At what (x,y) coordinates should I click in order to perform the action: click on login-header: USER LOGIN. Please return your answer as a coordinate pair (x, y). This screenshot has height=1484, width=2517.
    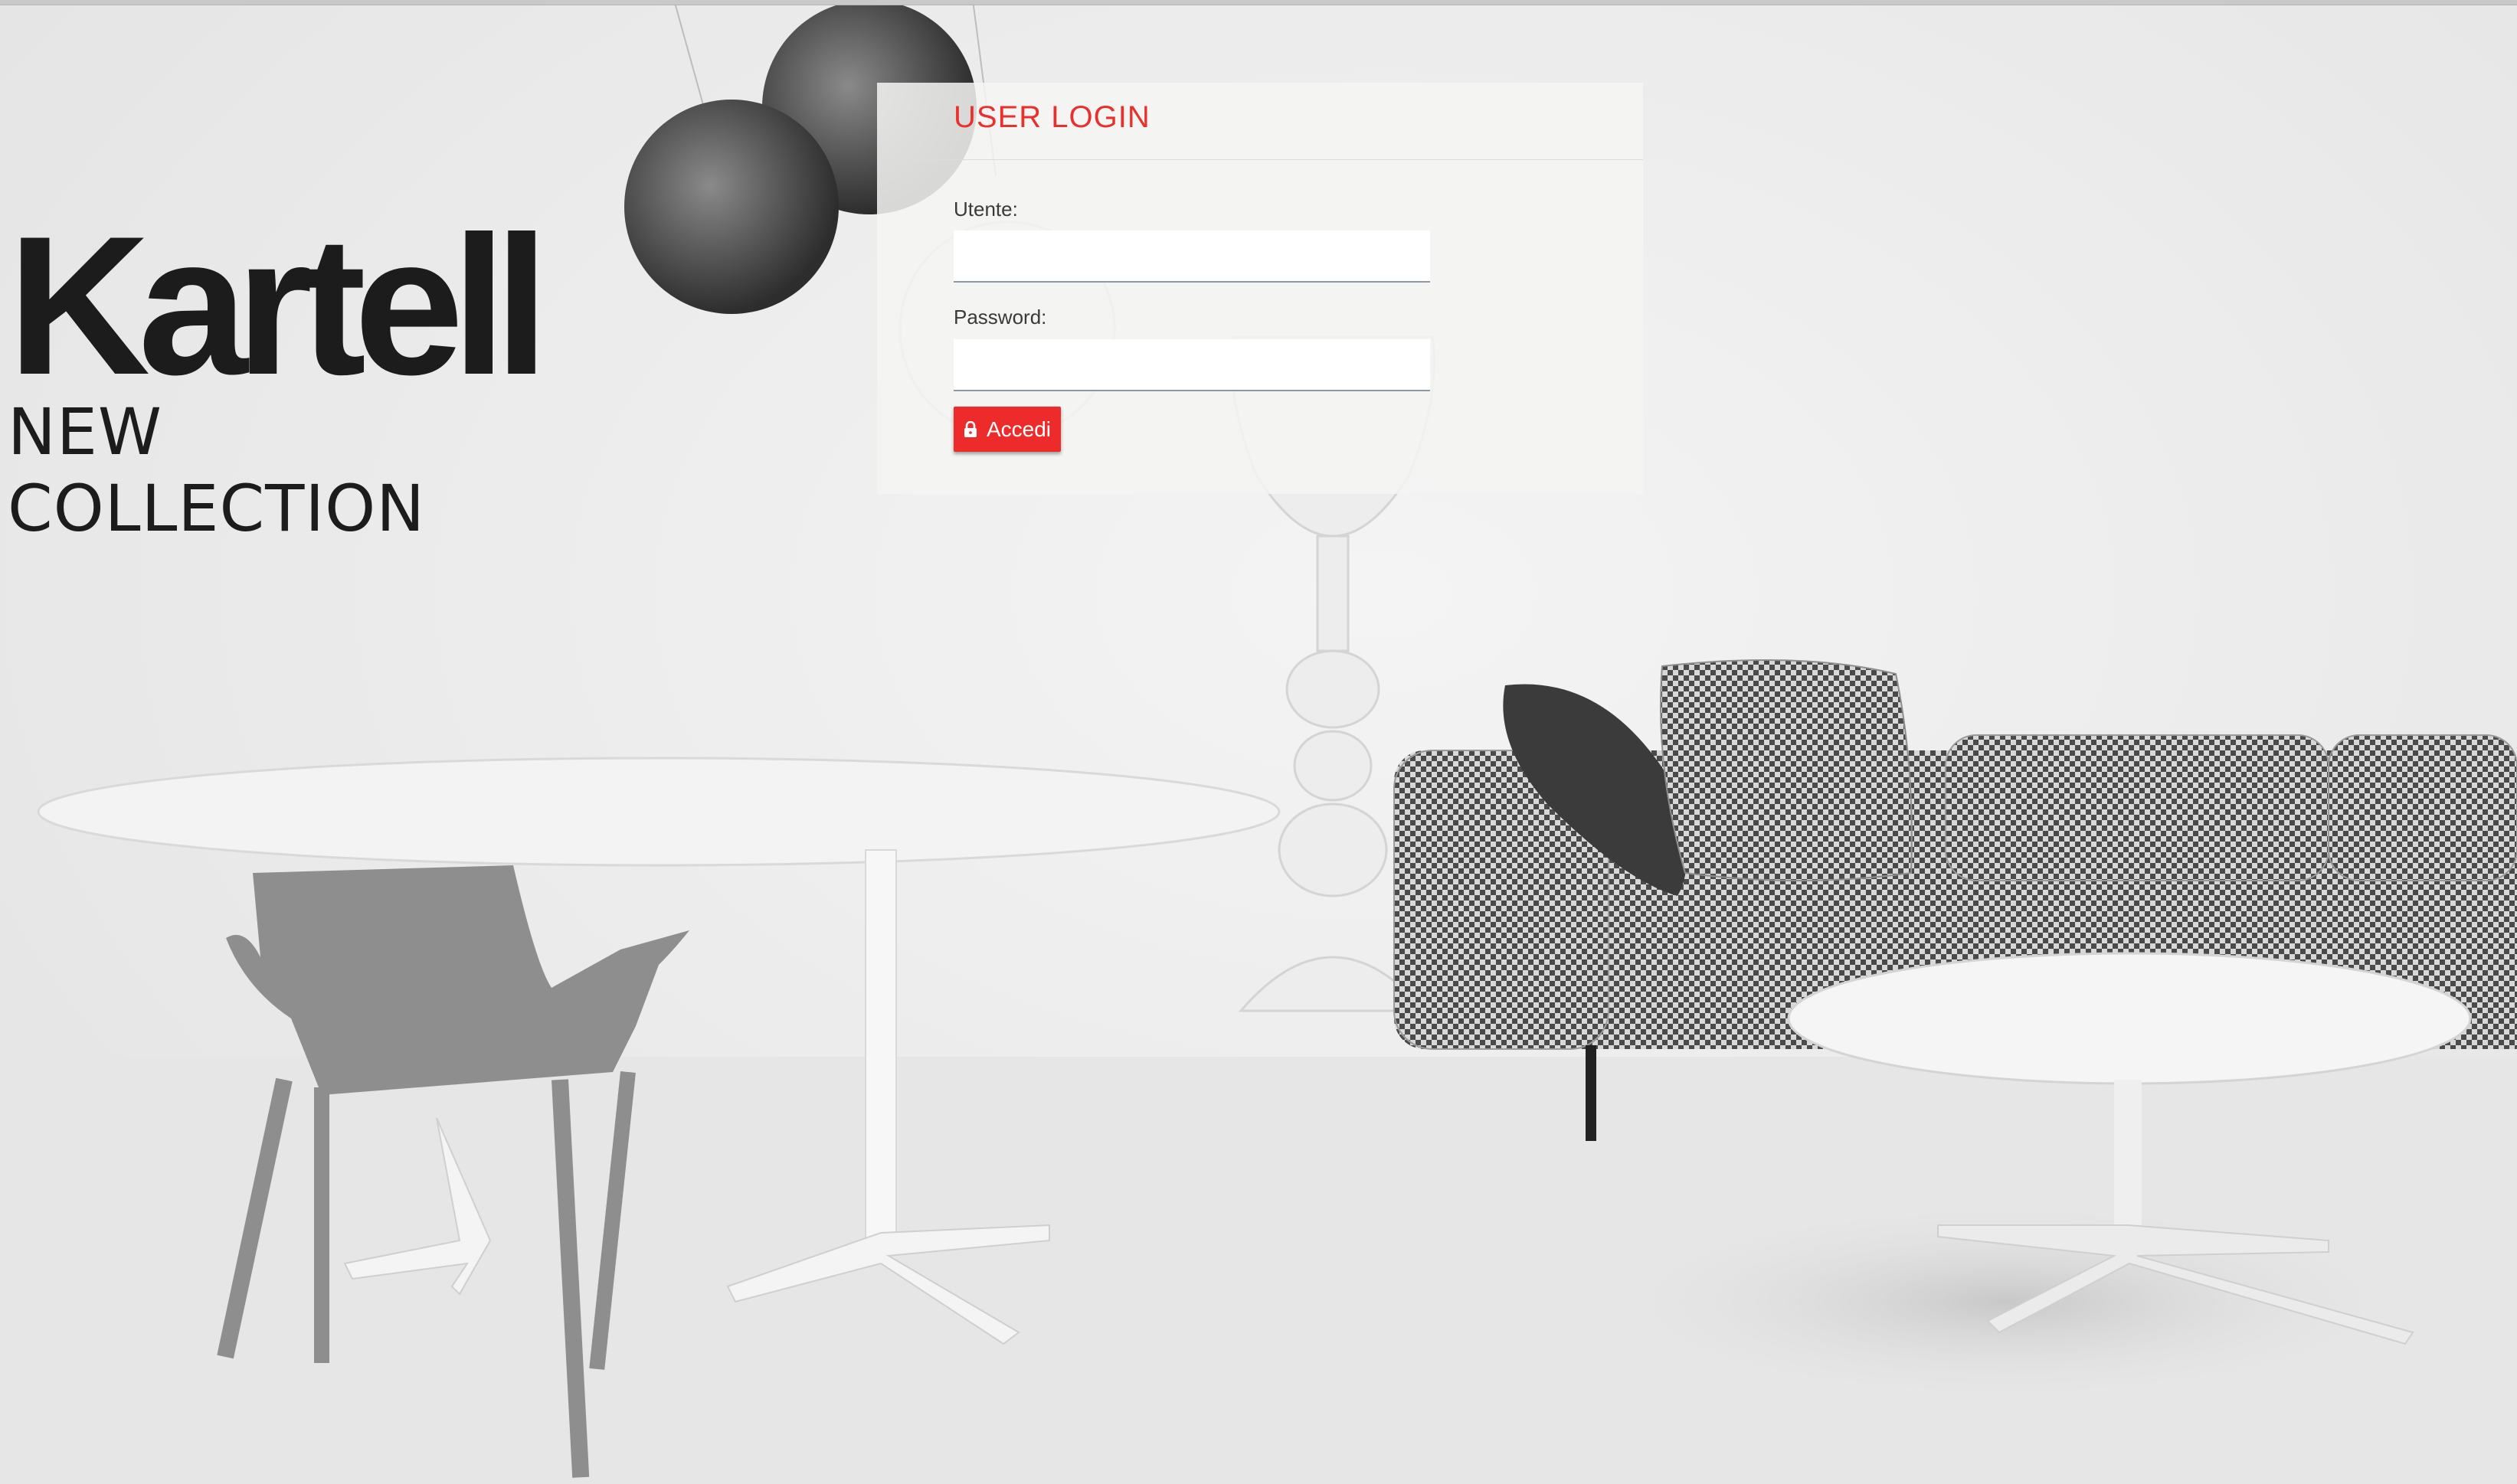
    Looking at the image, I should click on (1260, 121).